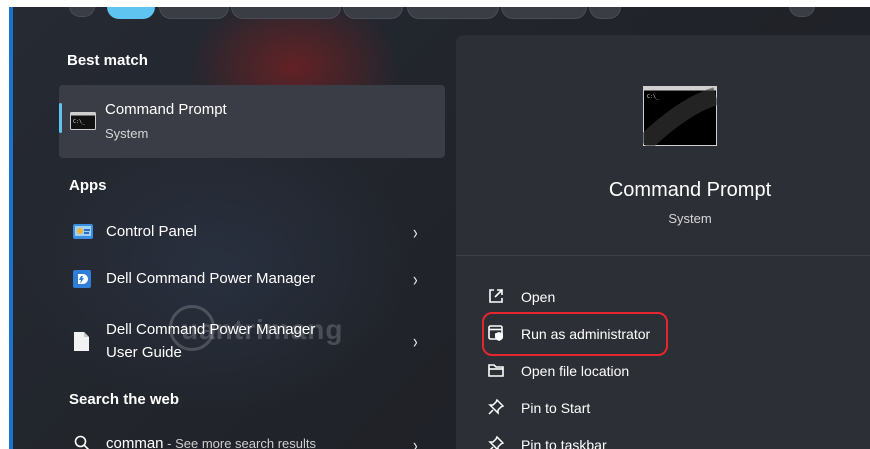 The image size is (870, 449). I want to click on filter-apps-pill, so click(194, 13).